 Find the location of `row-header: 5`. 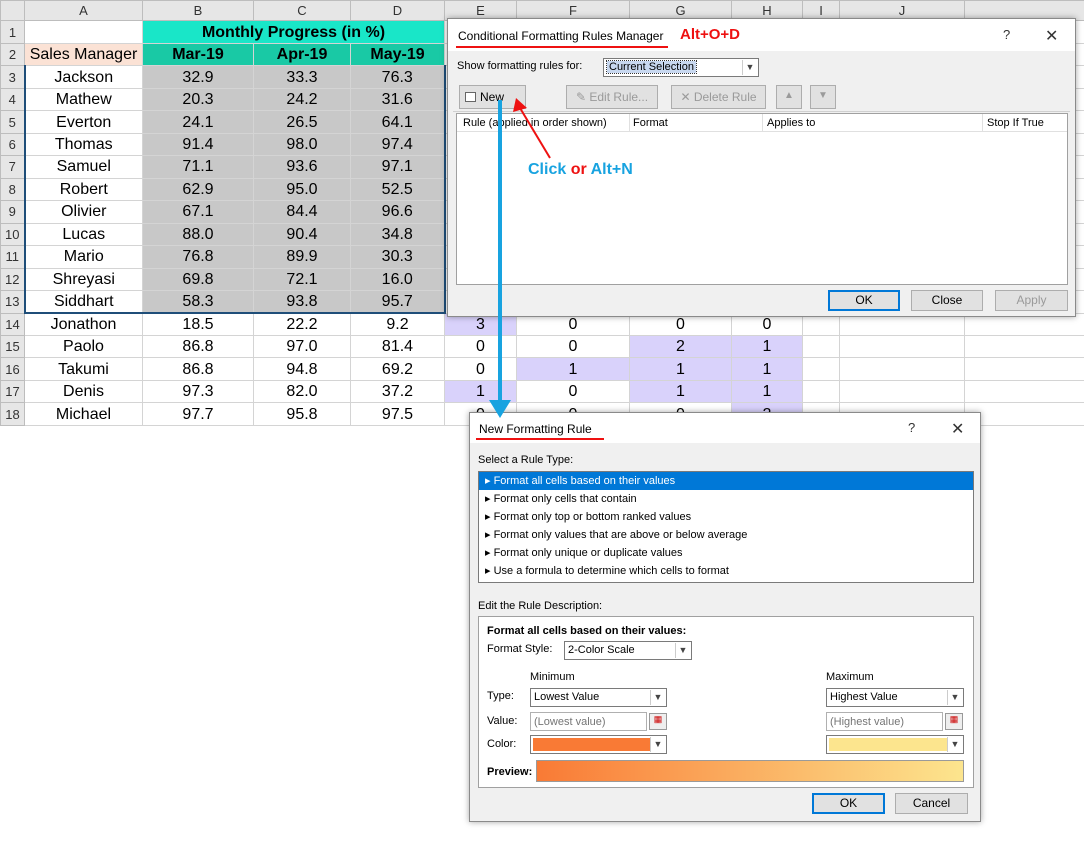

row-header: 5 is located at coordinates (12, 122).